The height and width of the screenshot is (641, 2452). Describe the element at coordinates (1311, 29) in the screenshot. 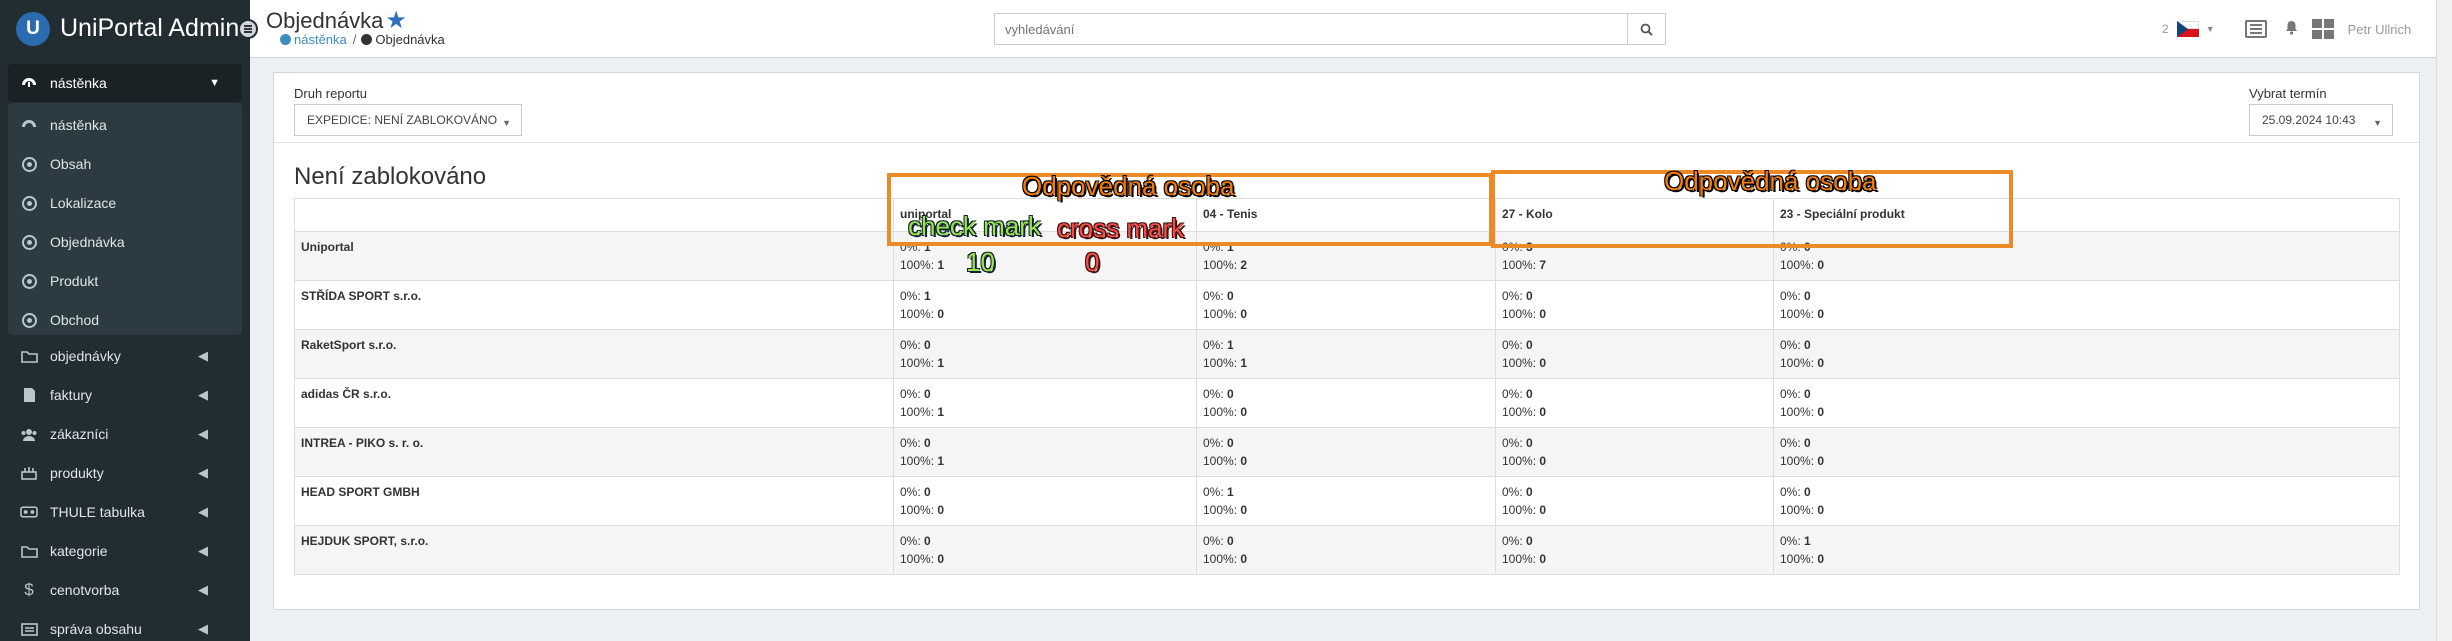

I see `search-input` at that location.